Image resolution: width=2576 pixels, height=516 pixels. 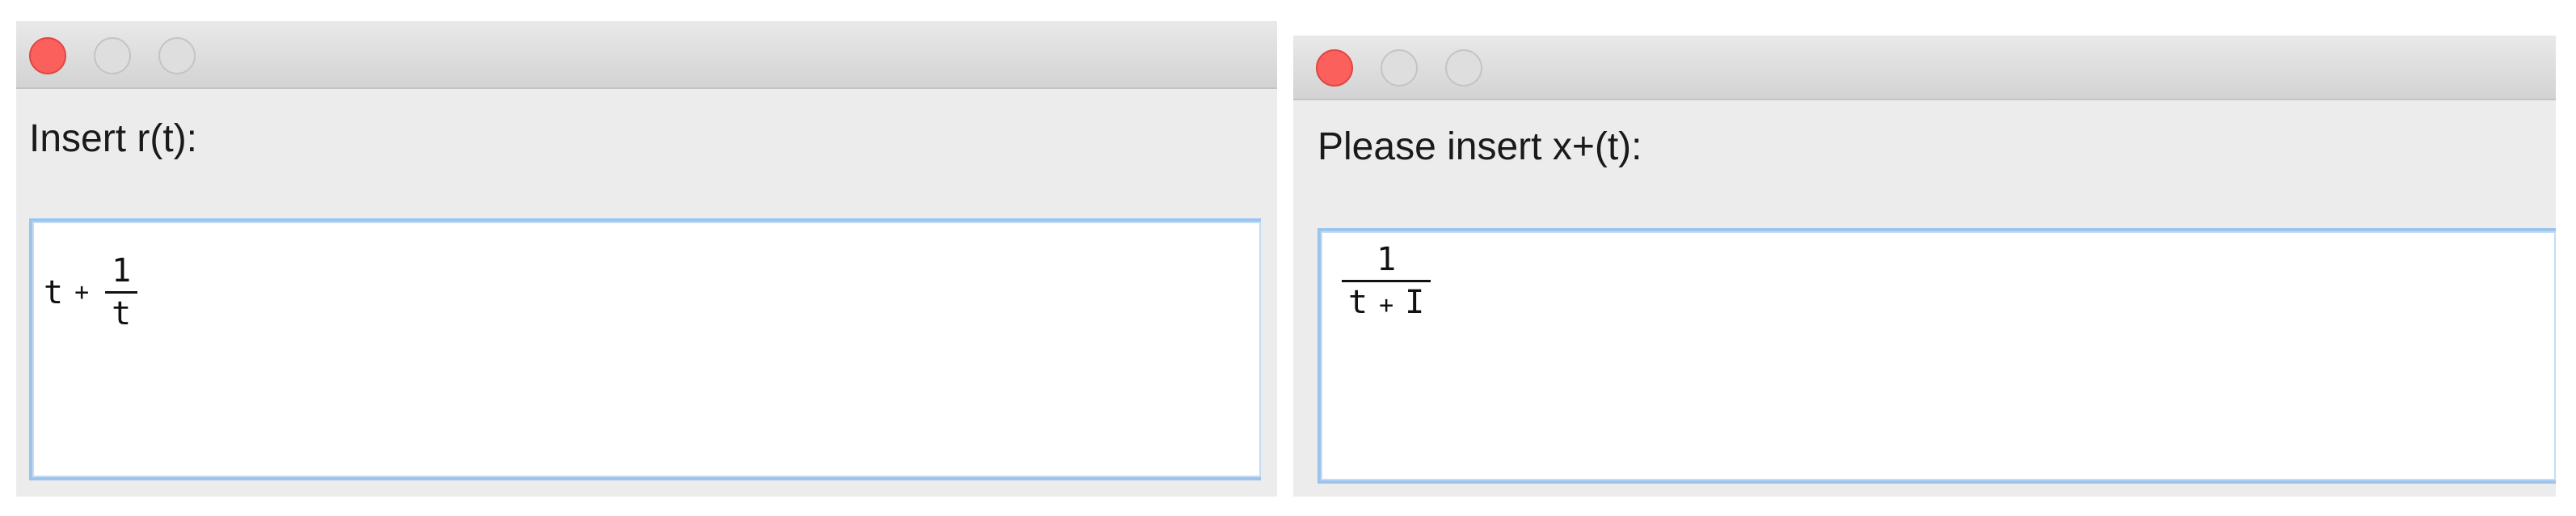 What do you see at coordinates (122, 313) in the screenshot?
I see `fraction-denominator: t` at bounding box center [122, 313].